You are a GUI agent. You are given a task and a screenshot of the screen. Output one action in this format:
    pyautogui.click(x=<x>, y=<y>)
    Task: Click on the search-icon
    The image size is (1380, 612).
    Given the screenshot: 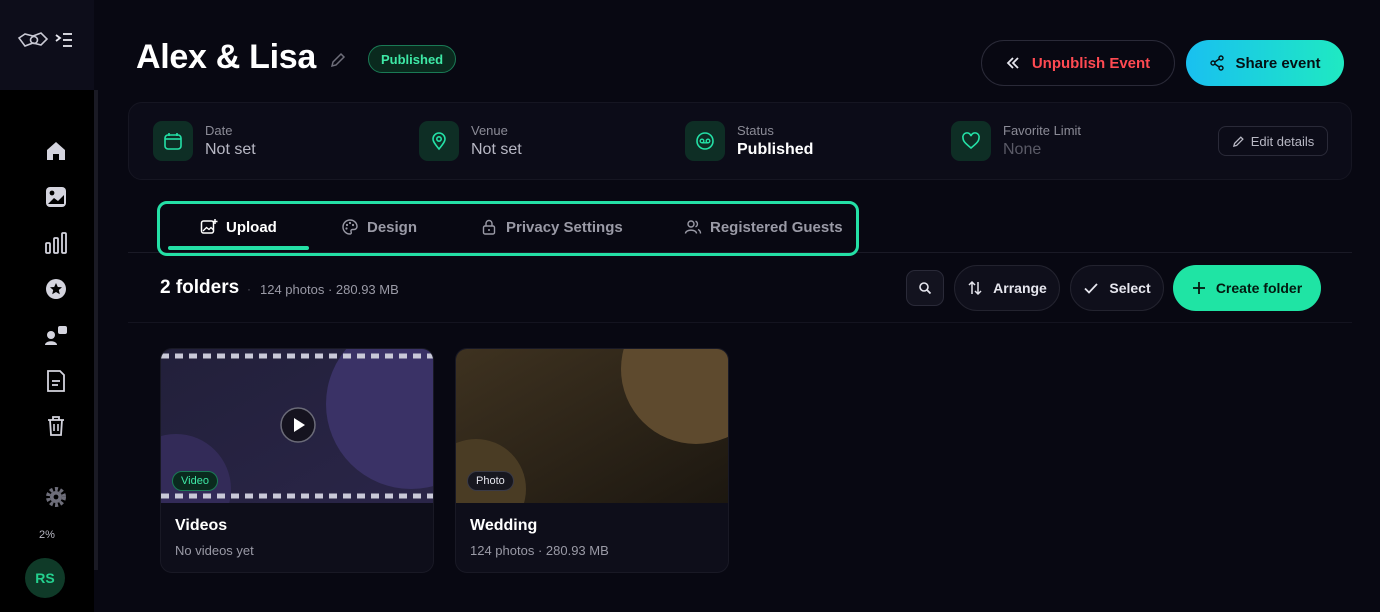 What is the action you would take?
    pyautogui.click(x=925, y=288)
    